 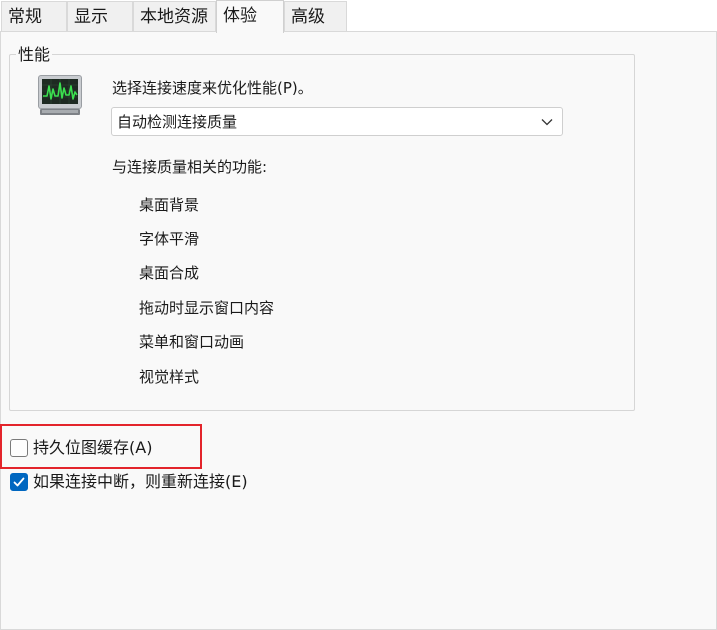 I want to click on tab-bar: 常规 显示 本地资源 体验 高级, so click(x=358, y=16).